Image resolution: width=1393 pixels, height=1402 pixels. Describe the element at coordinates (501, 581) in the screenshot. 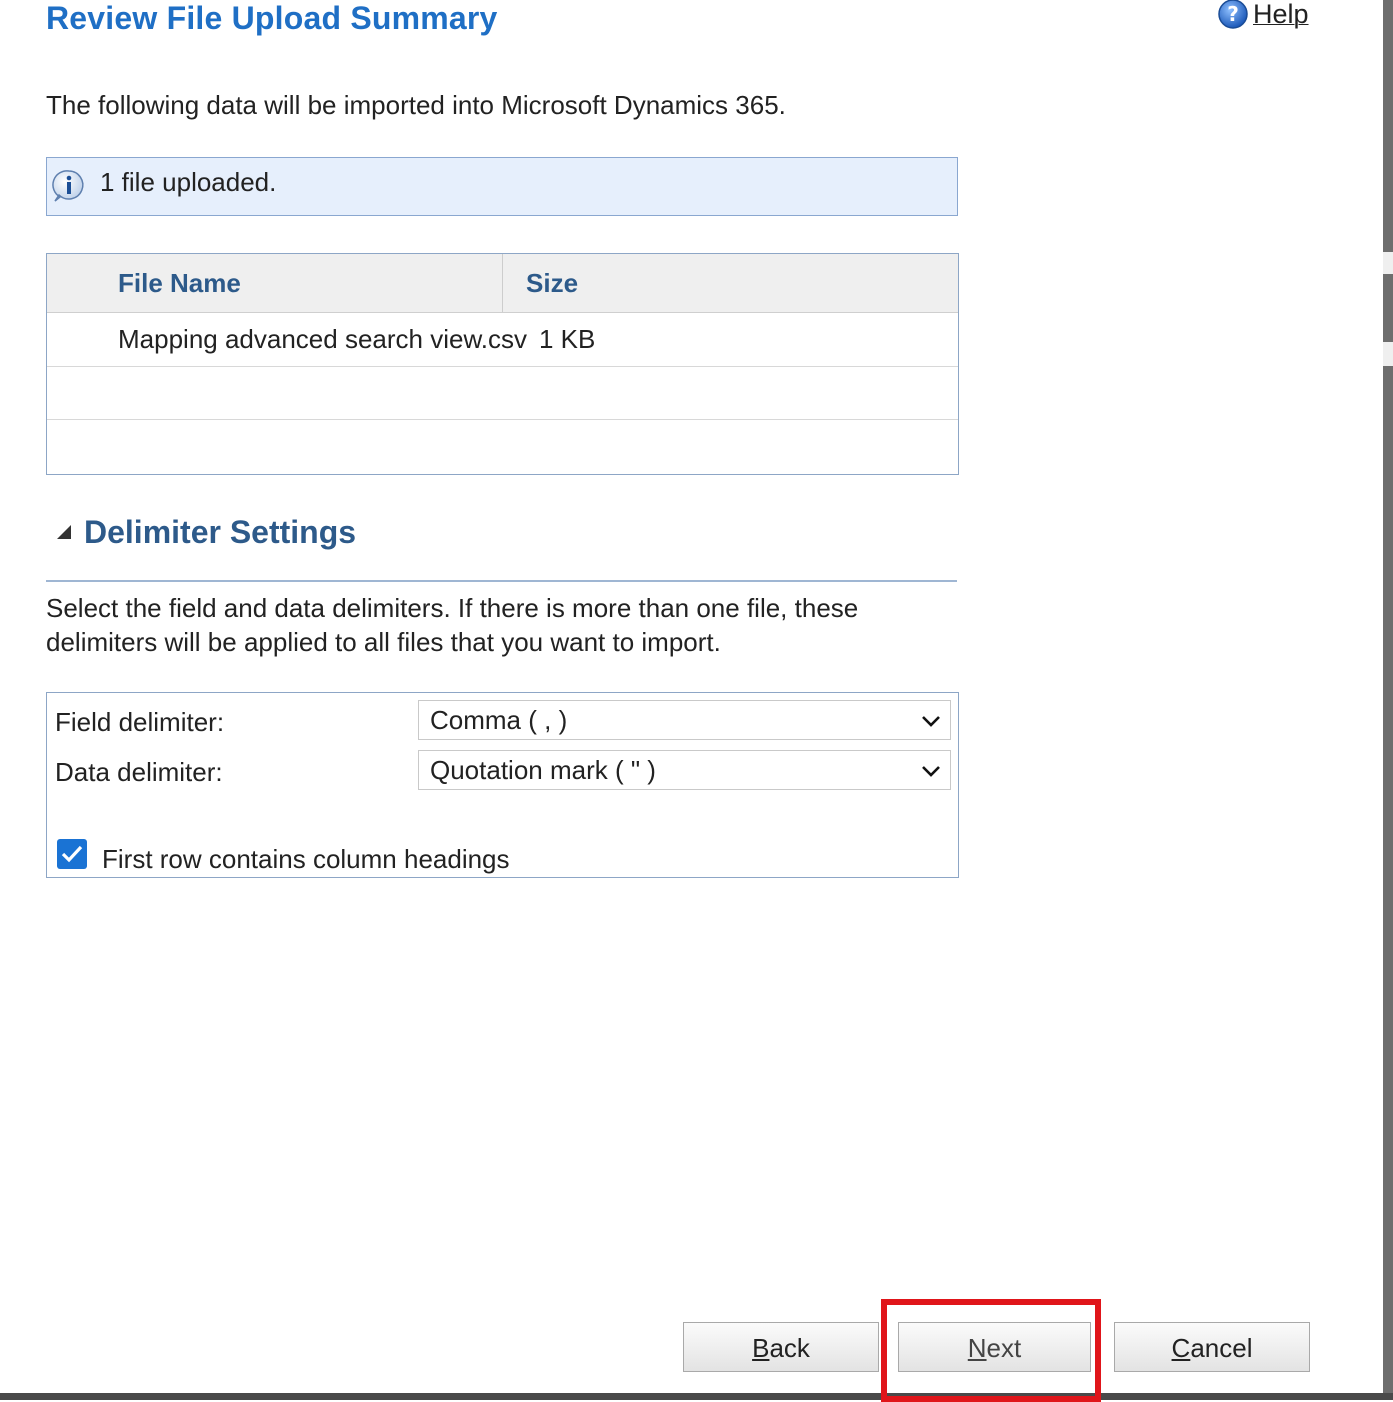

I see `section-divider` at that location.